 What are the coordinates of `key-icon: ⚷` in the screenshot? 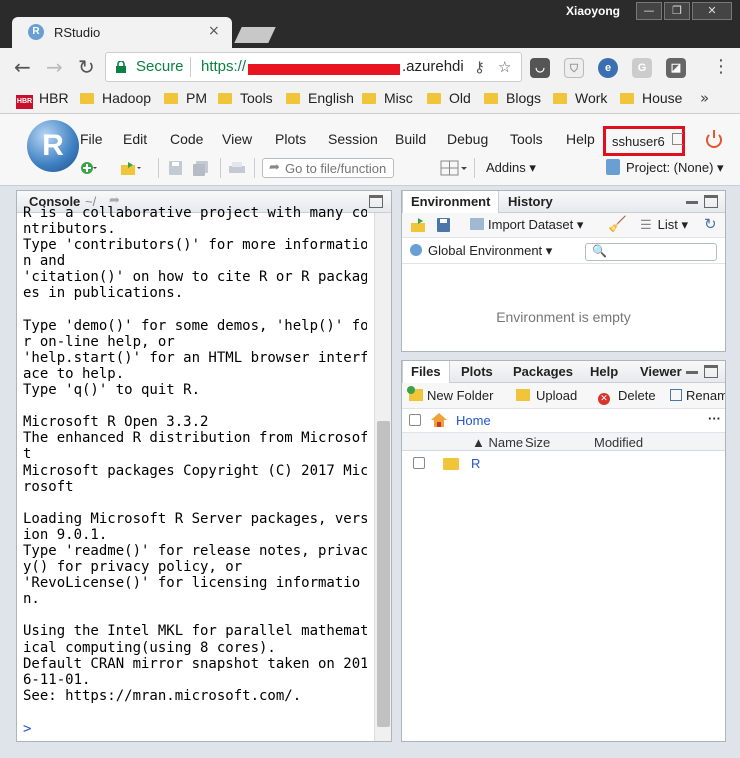 It's located at (479, 67).